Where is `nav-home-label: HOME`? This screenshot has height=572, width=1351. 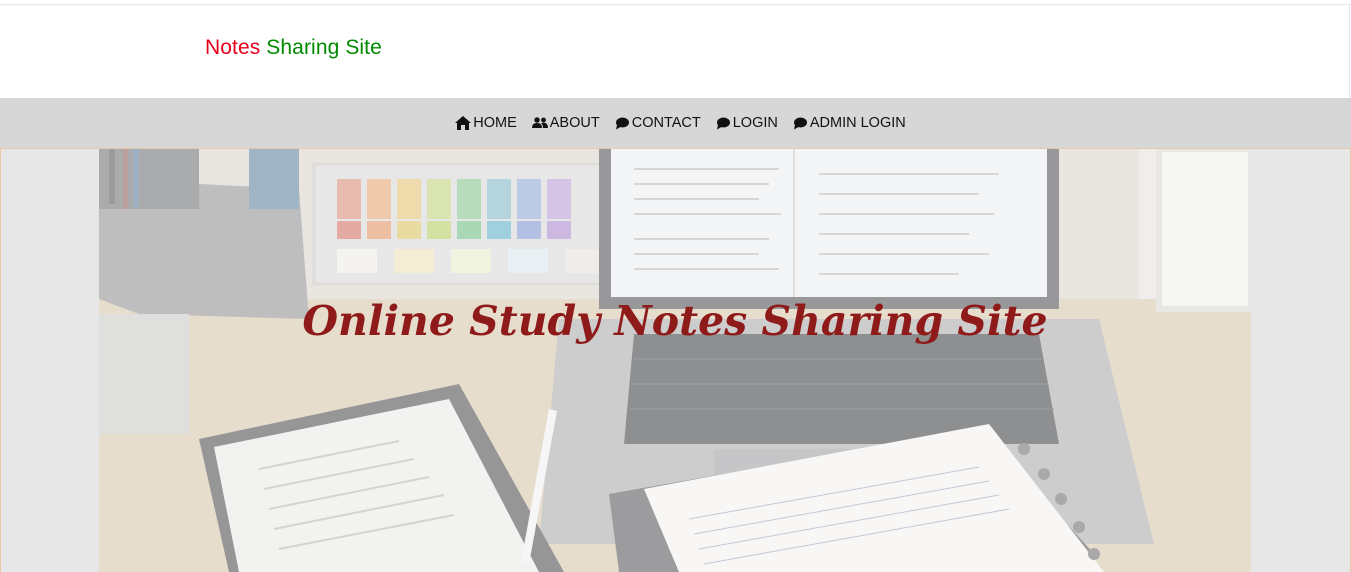 nav-home-label: HOME is located at coordinates (495, 123).